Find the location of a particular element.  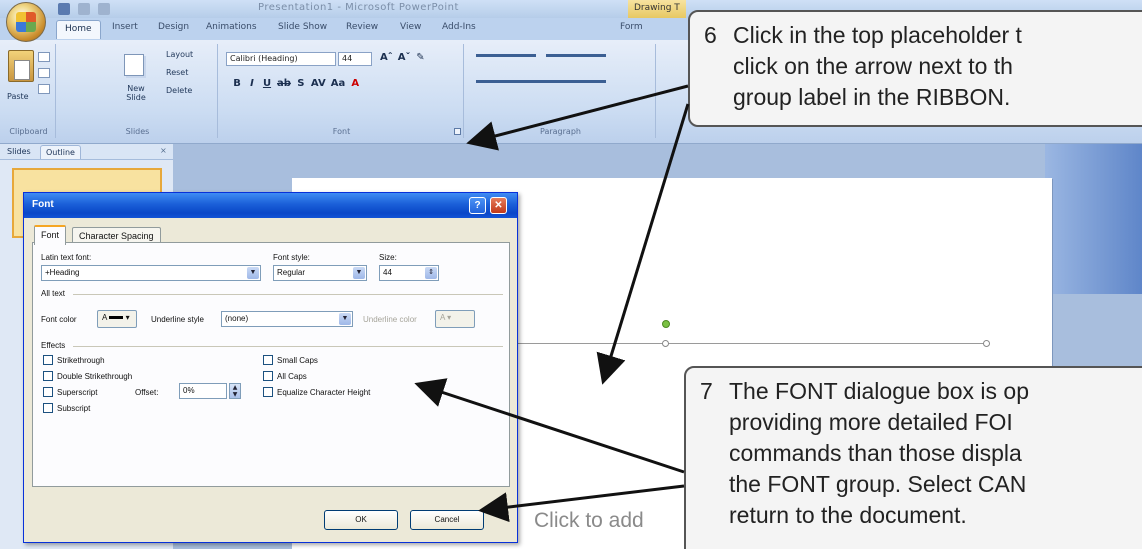

tab-insert: Insert is located at coordinates (125, 27).